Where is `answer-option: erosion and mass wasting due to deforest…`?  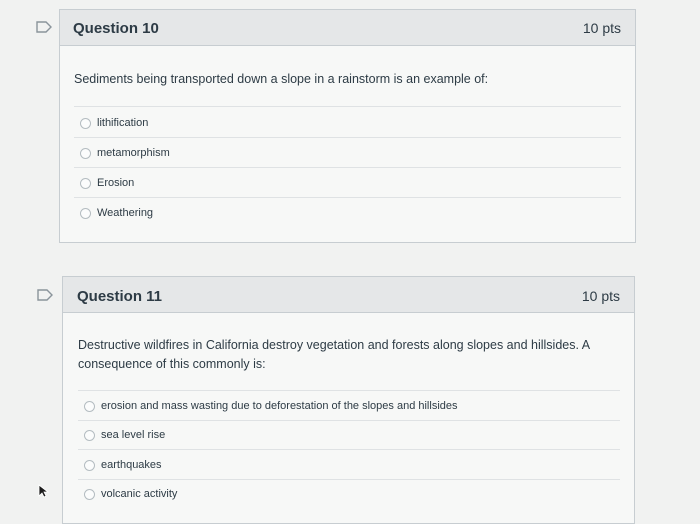
answer-option: erosion and mass wasting due to deforest… is located at coordinates (271, 406).